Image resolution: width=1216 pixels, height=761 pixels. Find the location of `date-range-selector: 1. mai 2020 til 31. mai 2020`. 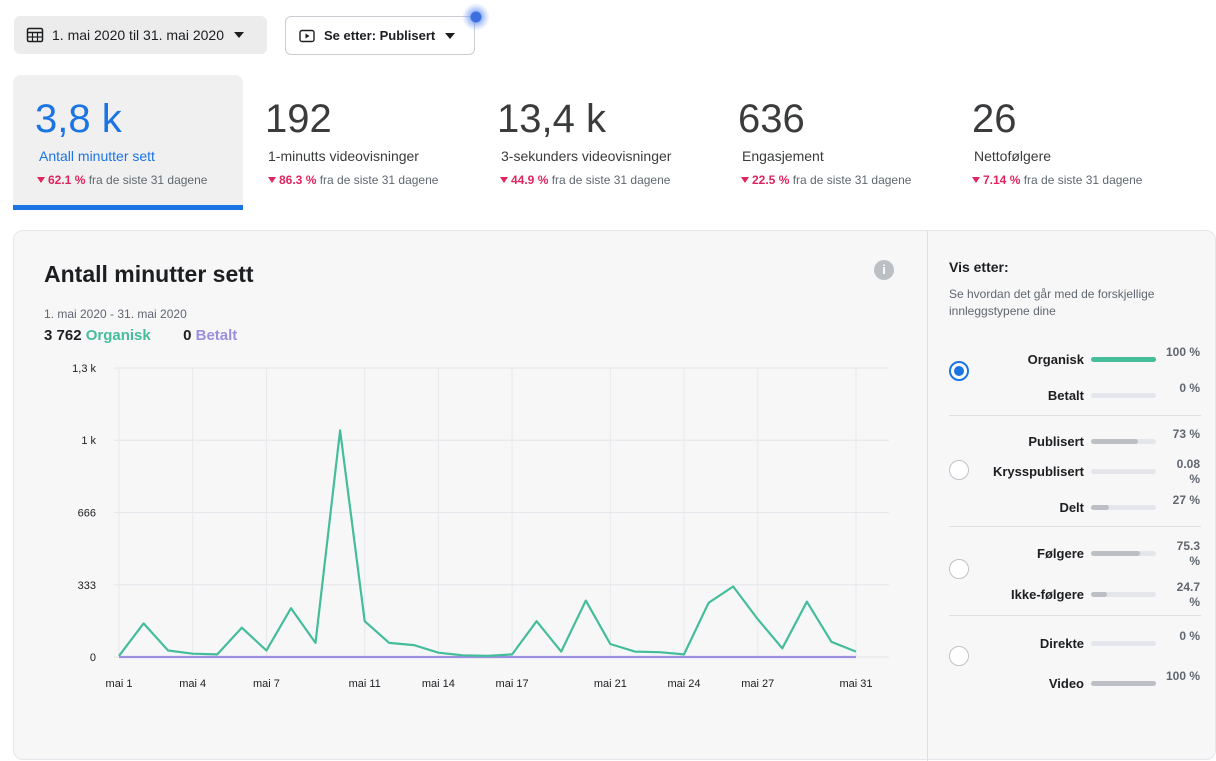

date-range-selector: 1. mai 2020 til 31. mai 2020 is located at coordinates (140, 35).